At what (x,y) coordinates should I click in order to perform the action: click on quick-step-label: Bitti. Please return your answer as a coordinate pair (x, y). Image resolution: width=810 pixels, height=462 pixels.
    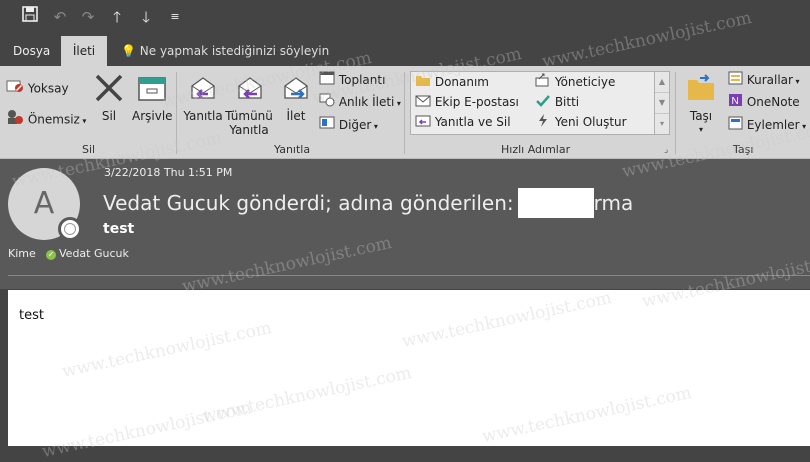
    Looking at the image, I should click on (567, 102).